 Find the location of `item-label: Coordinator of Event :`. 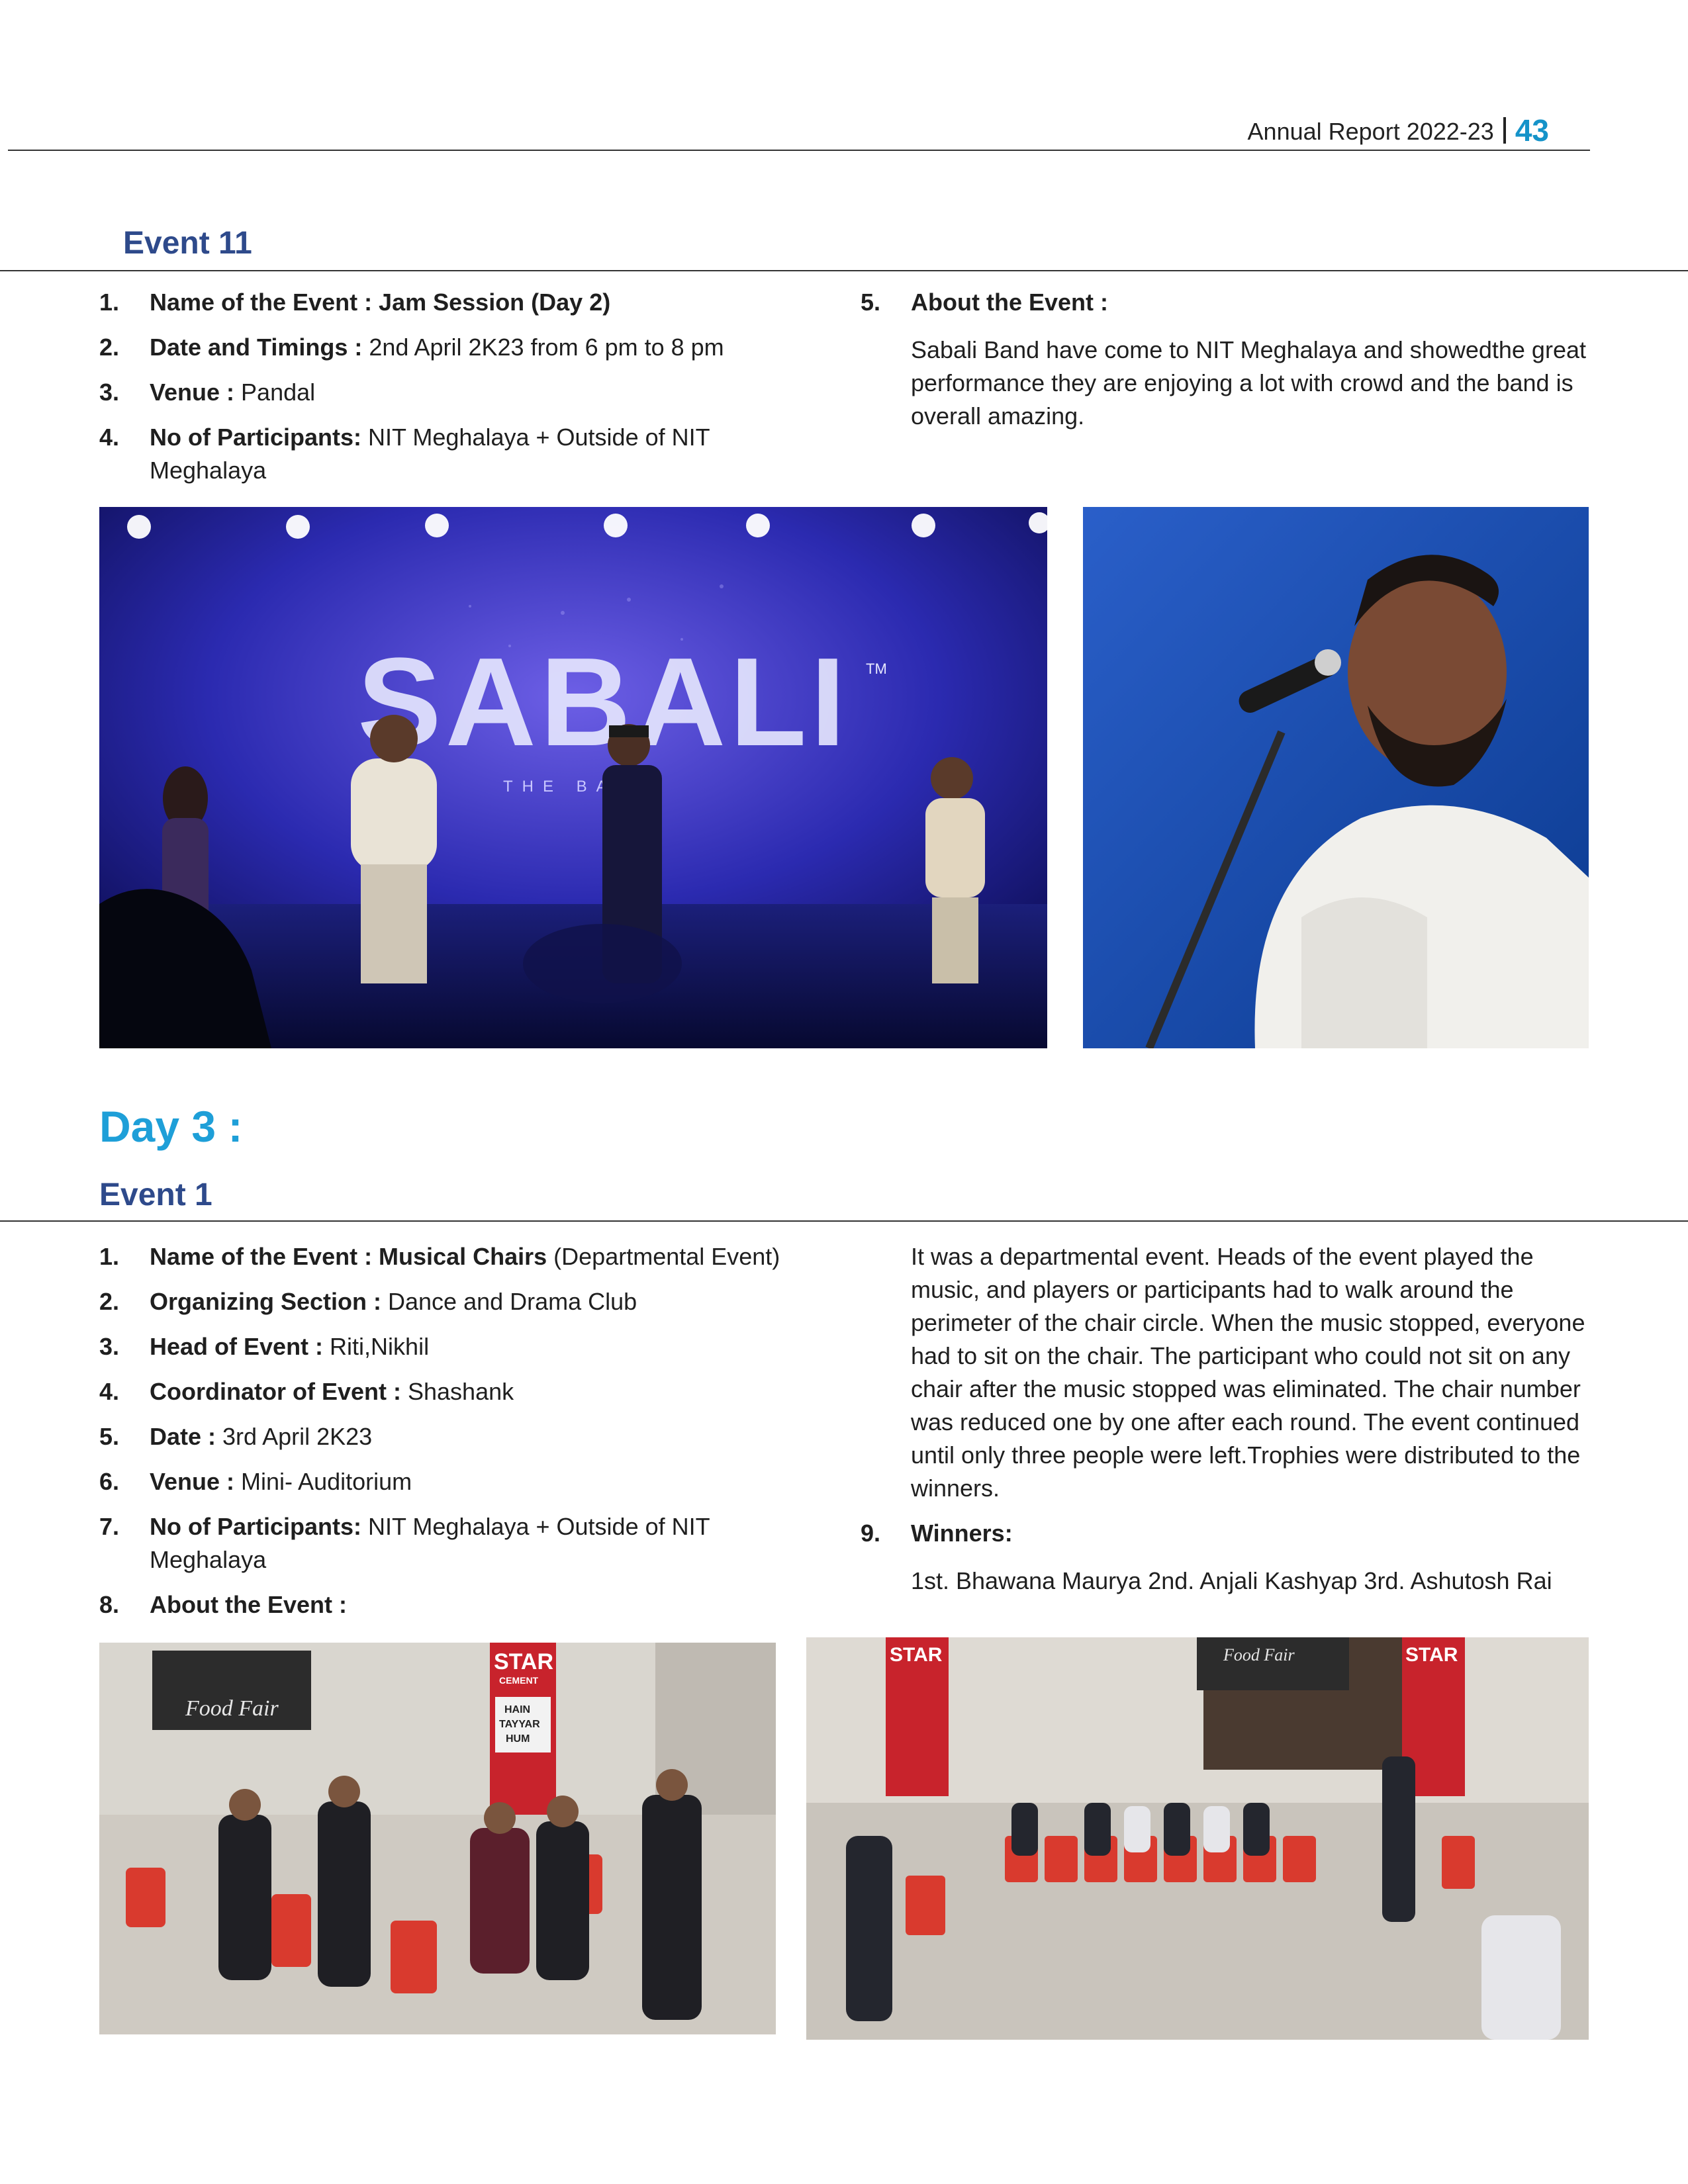

item-label: Coordinator of Event : is located at coordinates (275, 1391).